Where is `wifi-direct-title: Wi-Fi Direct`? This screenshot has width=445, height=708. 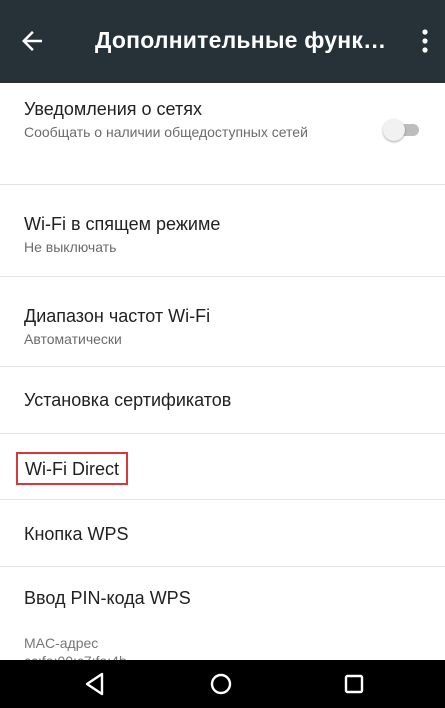
wifi-direct-title: Wi-Fi Direct is located at coordinates (72, 469).